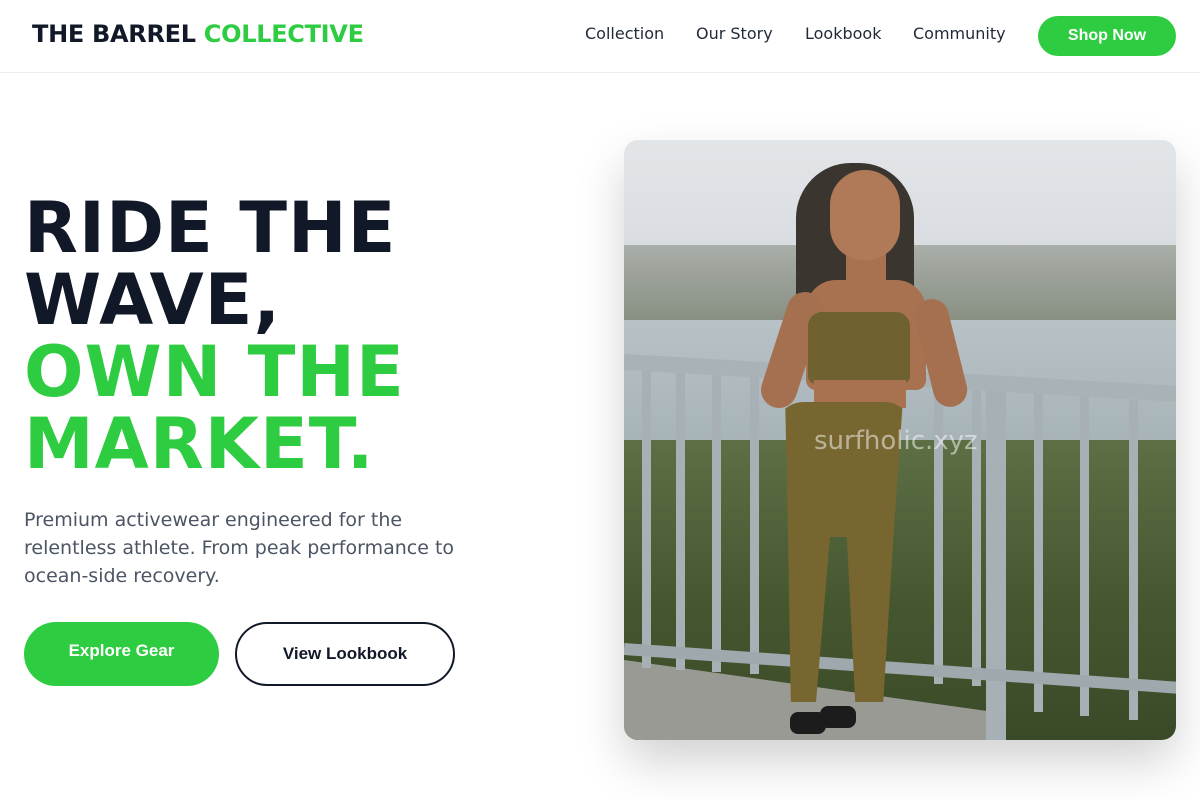 The image size is (1200, 800). Describe the element at coordinates (959, 33) in the screenshot. I see `nav-link-community: Community` at that location.